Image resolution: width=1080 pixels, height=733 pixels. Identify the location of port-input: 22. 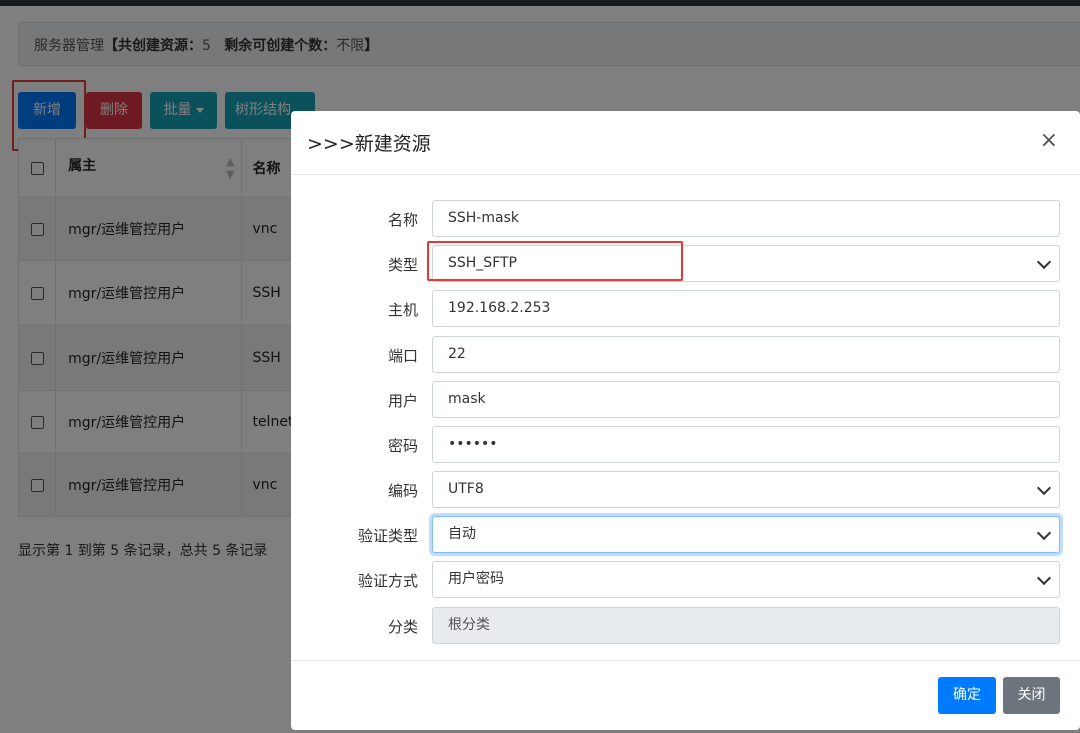
(746, 354).